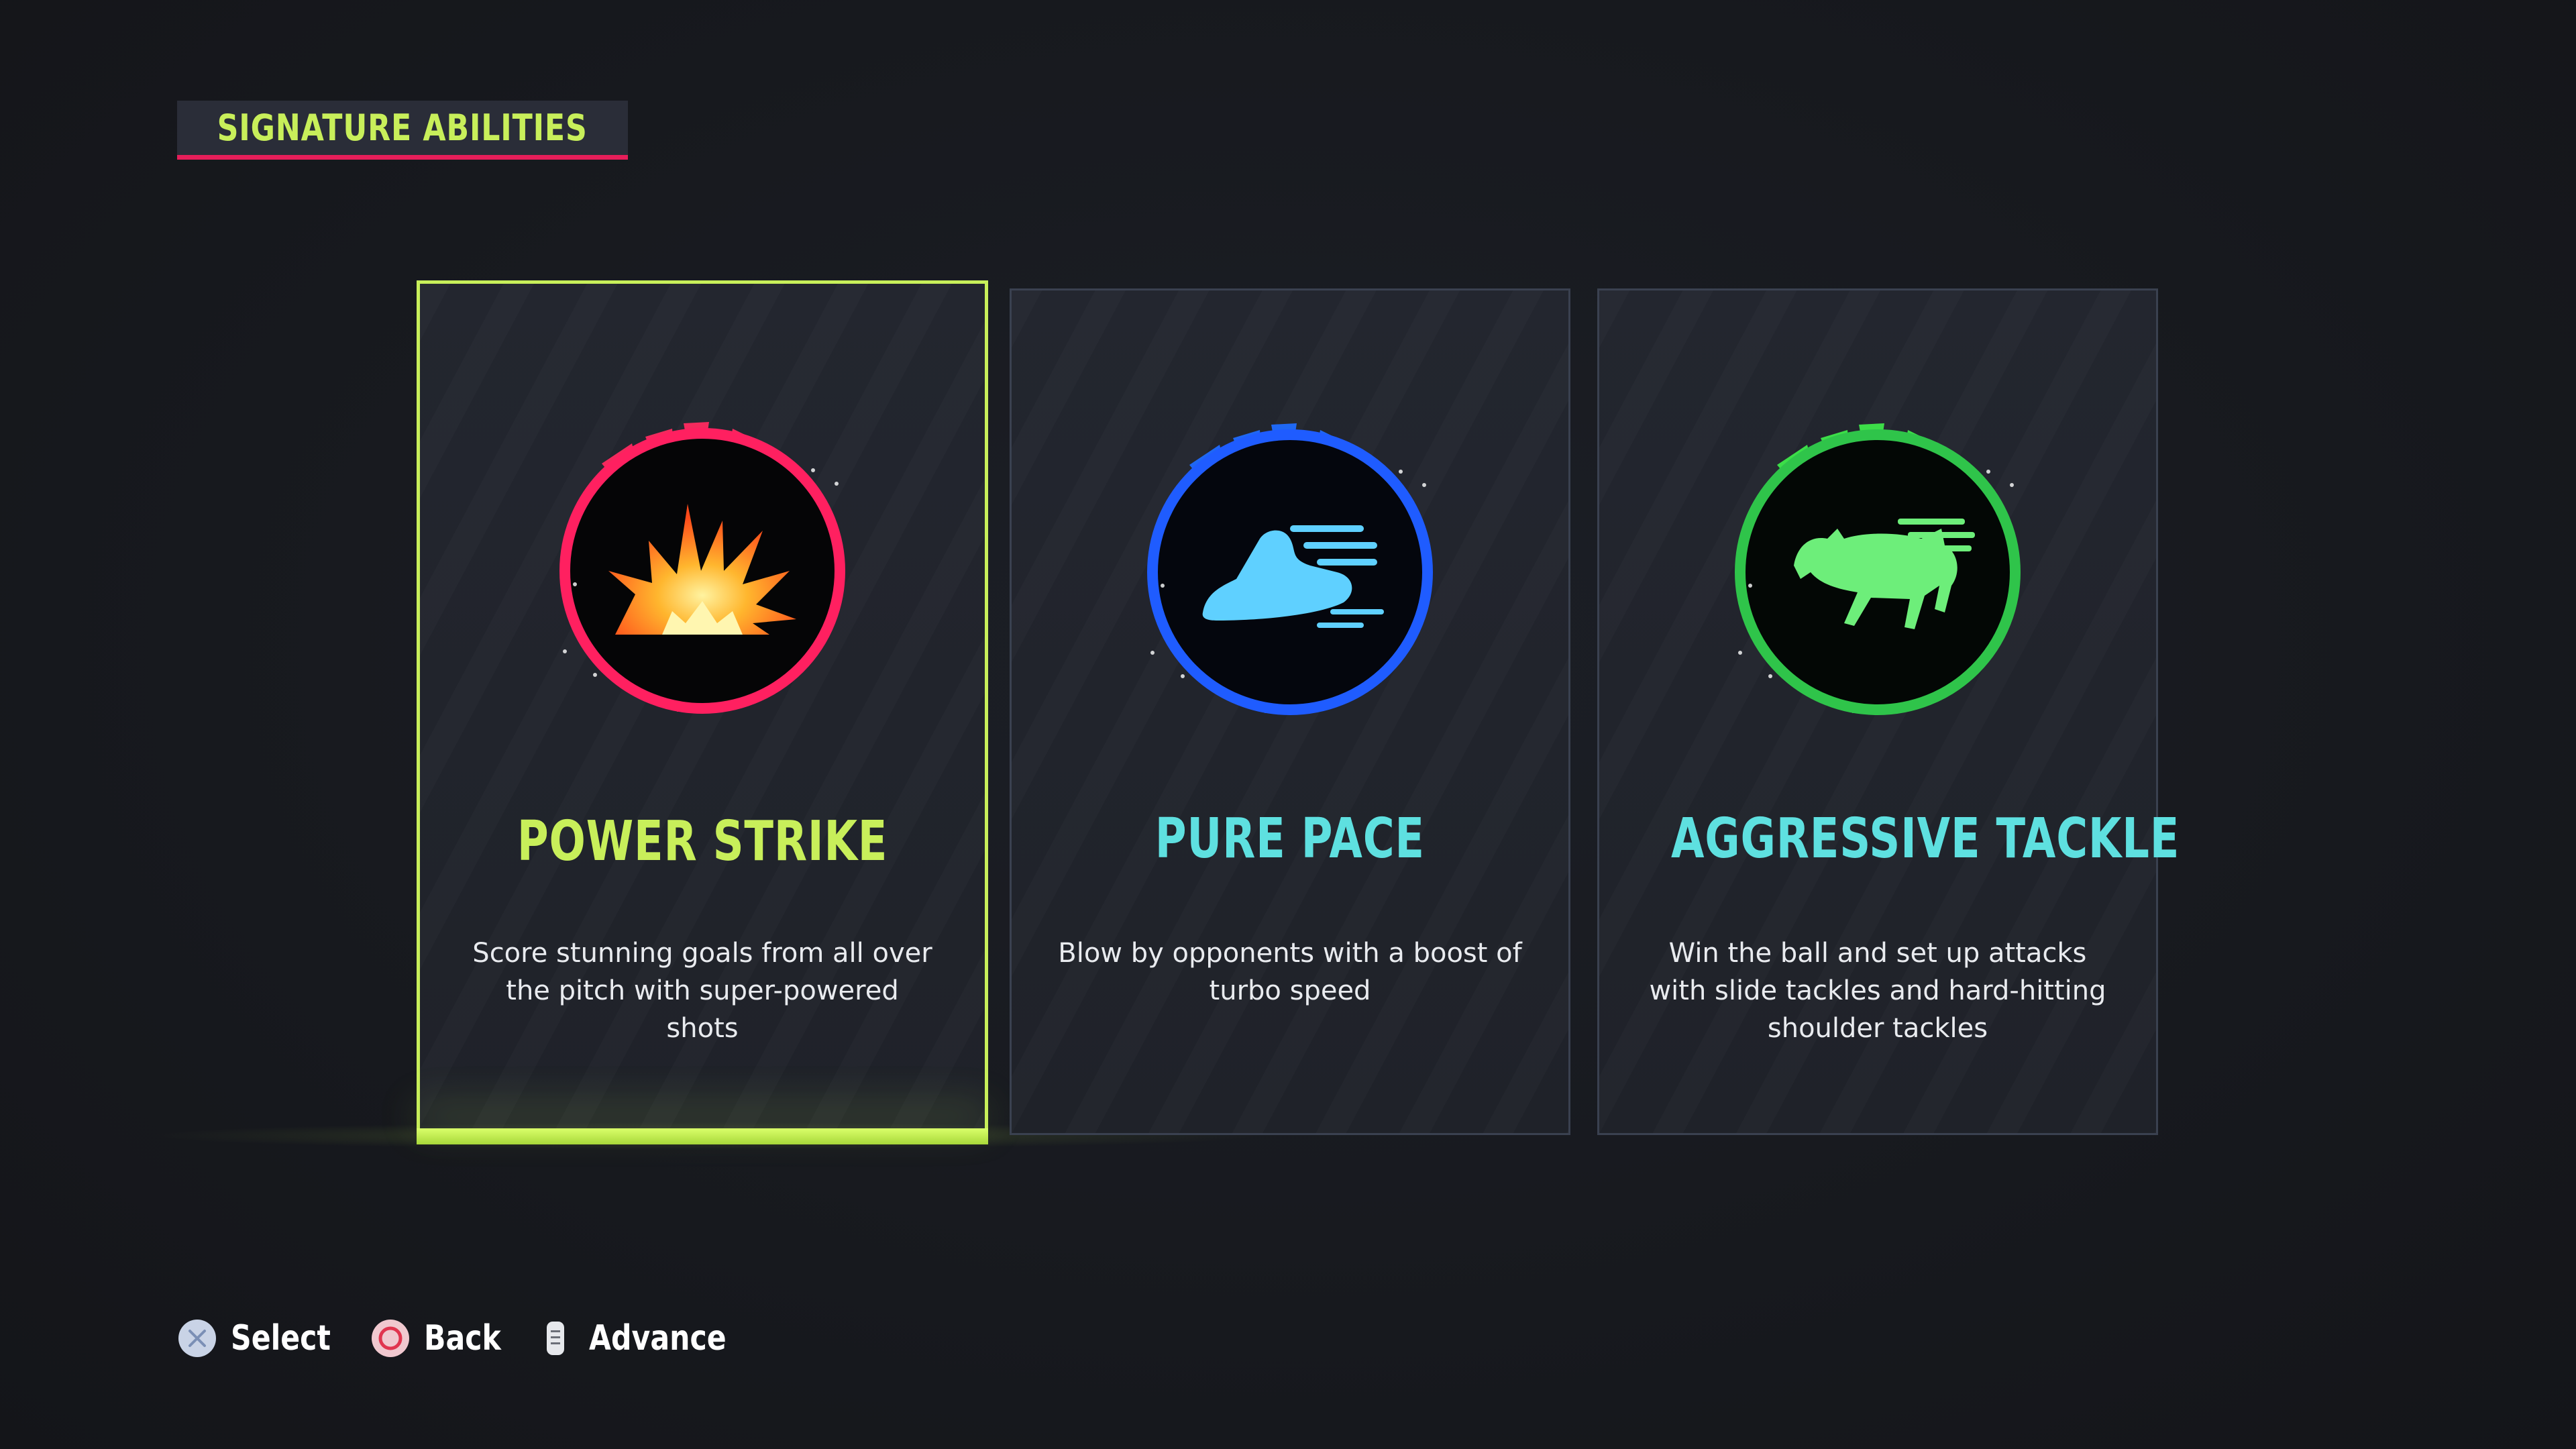  I want to click on section-title: SIGNATURE ABILITIES, so click(402, 128).